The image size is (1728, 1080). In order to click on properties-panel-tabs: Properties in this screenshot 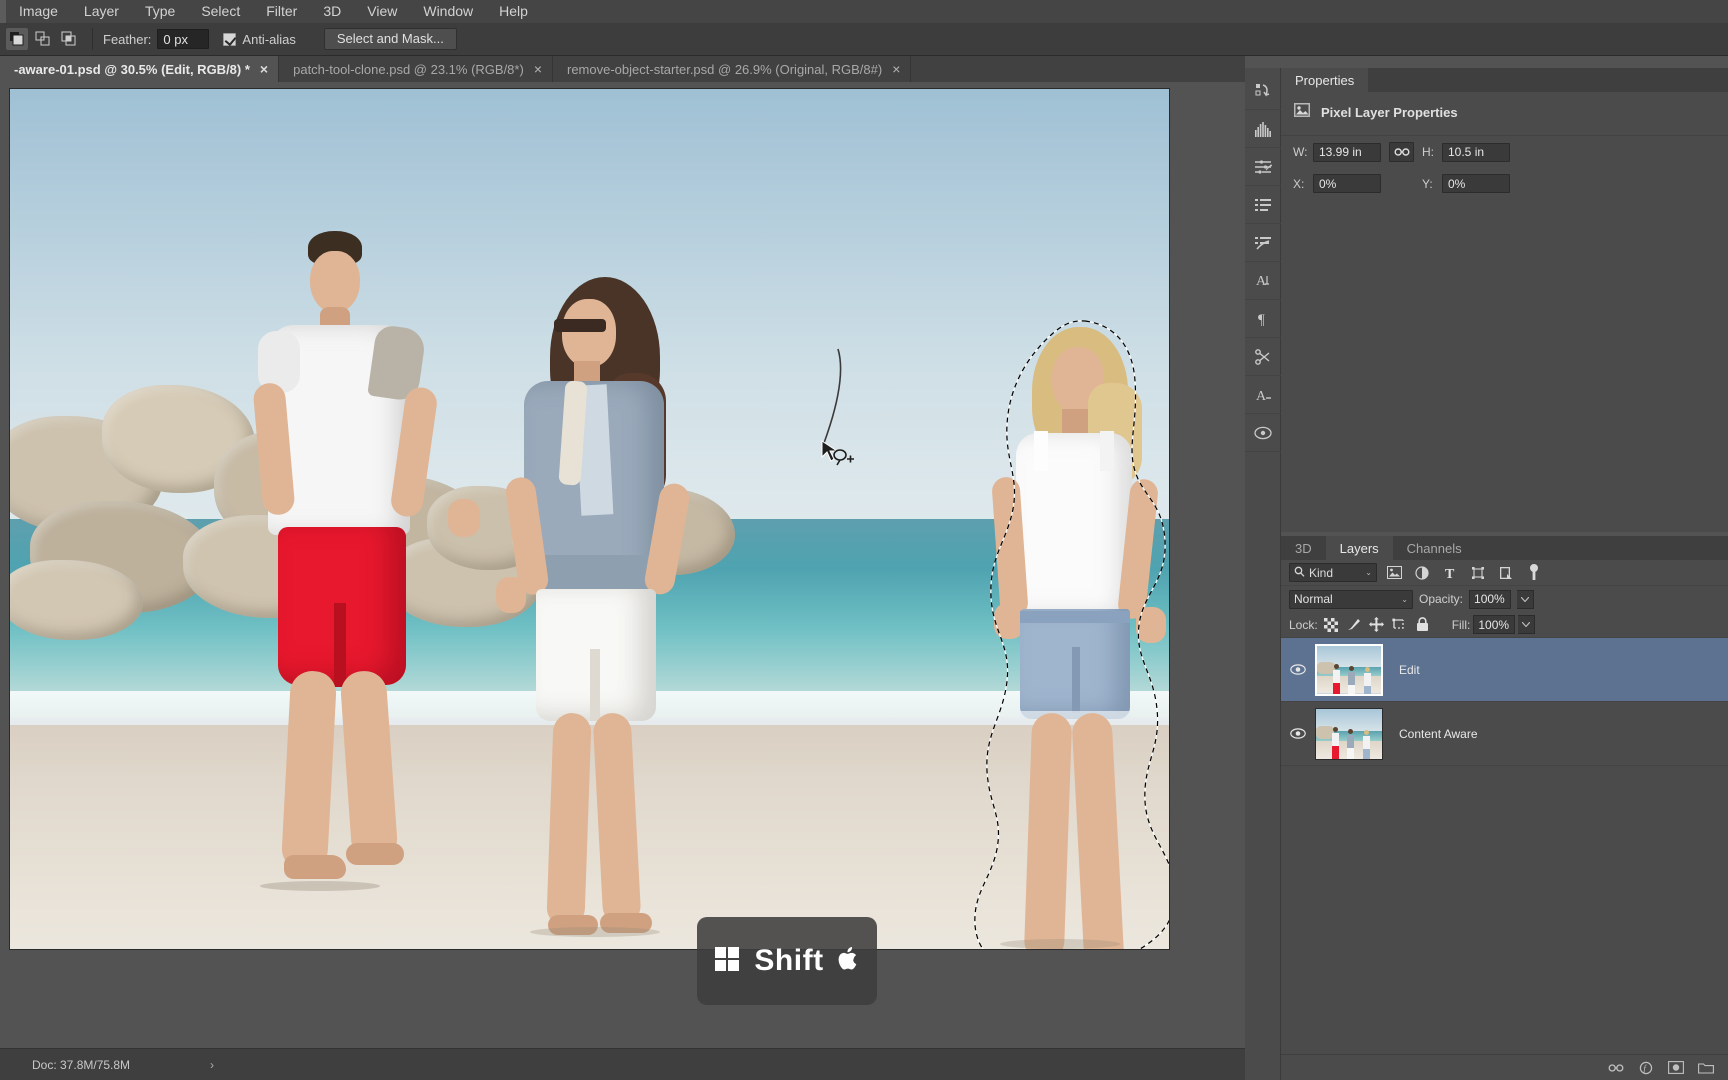, I will do `click(1504, 80)`.